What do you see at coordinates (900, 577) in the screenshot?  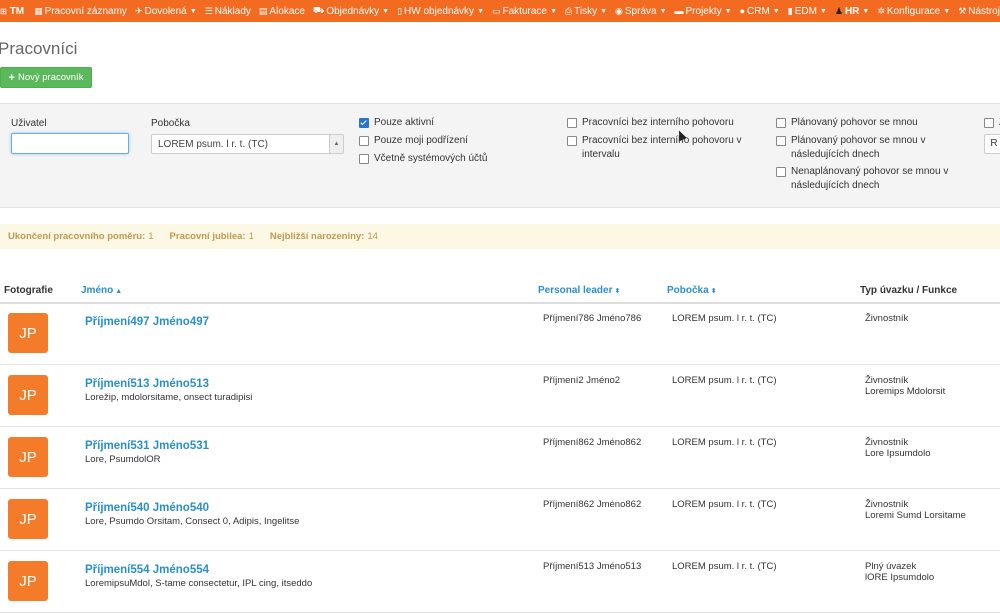 I see `function: lORE Ipsumdolo` at bounding box center [900, 577].